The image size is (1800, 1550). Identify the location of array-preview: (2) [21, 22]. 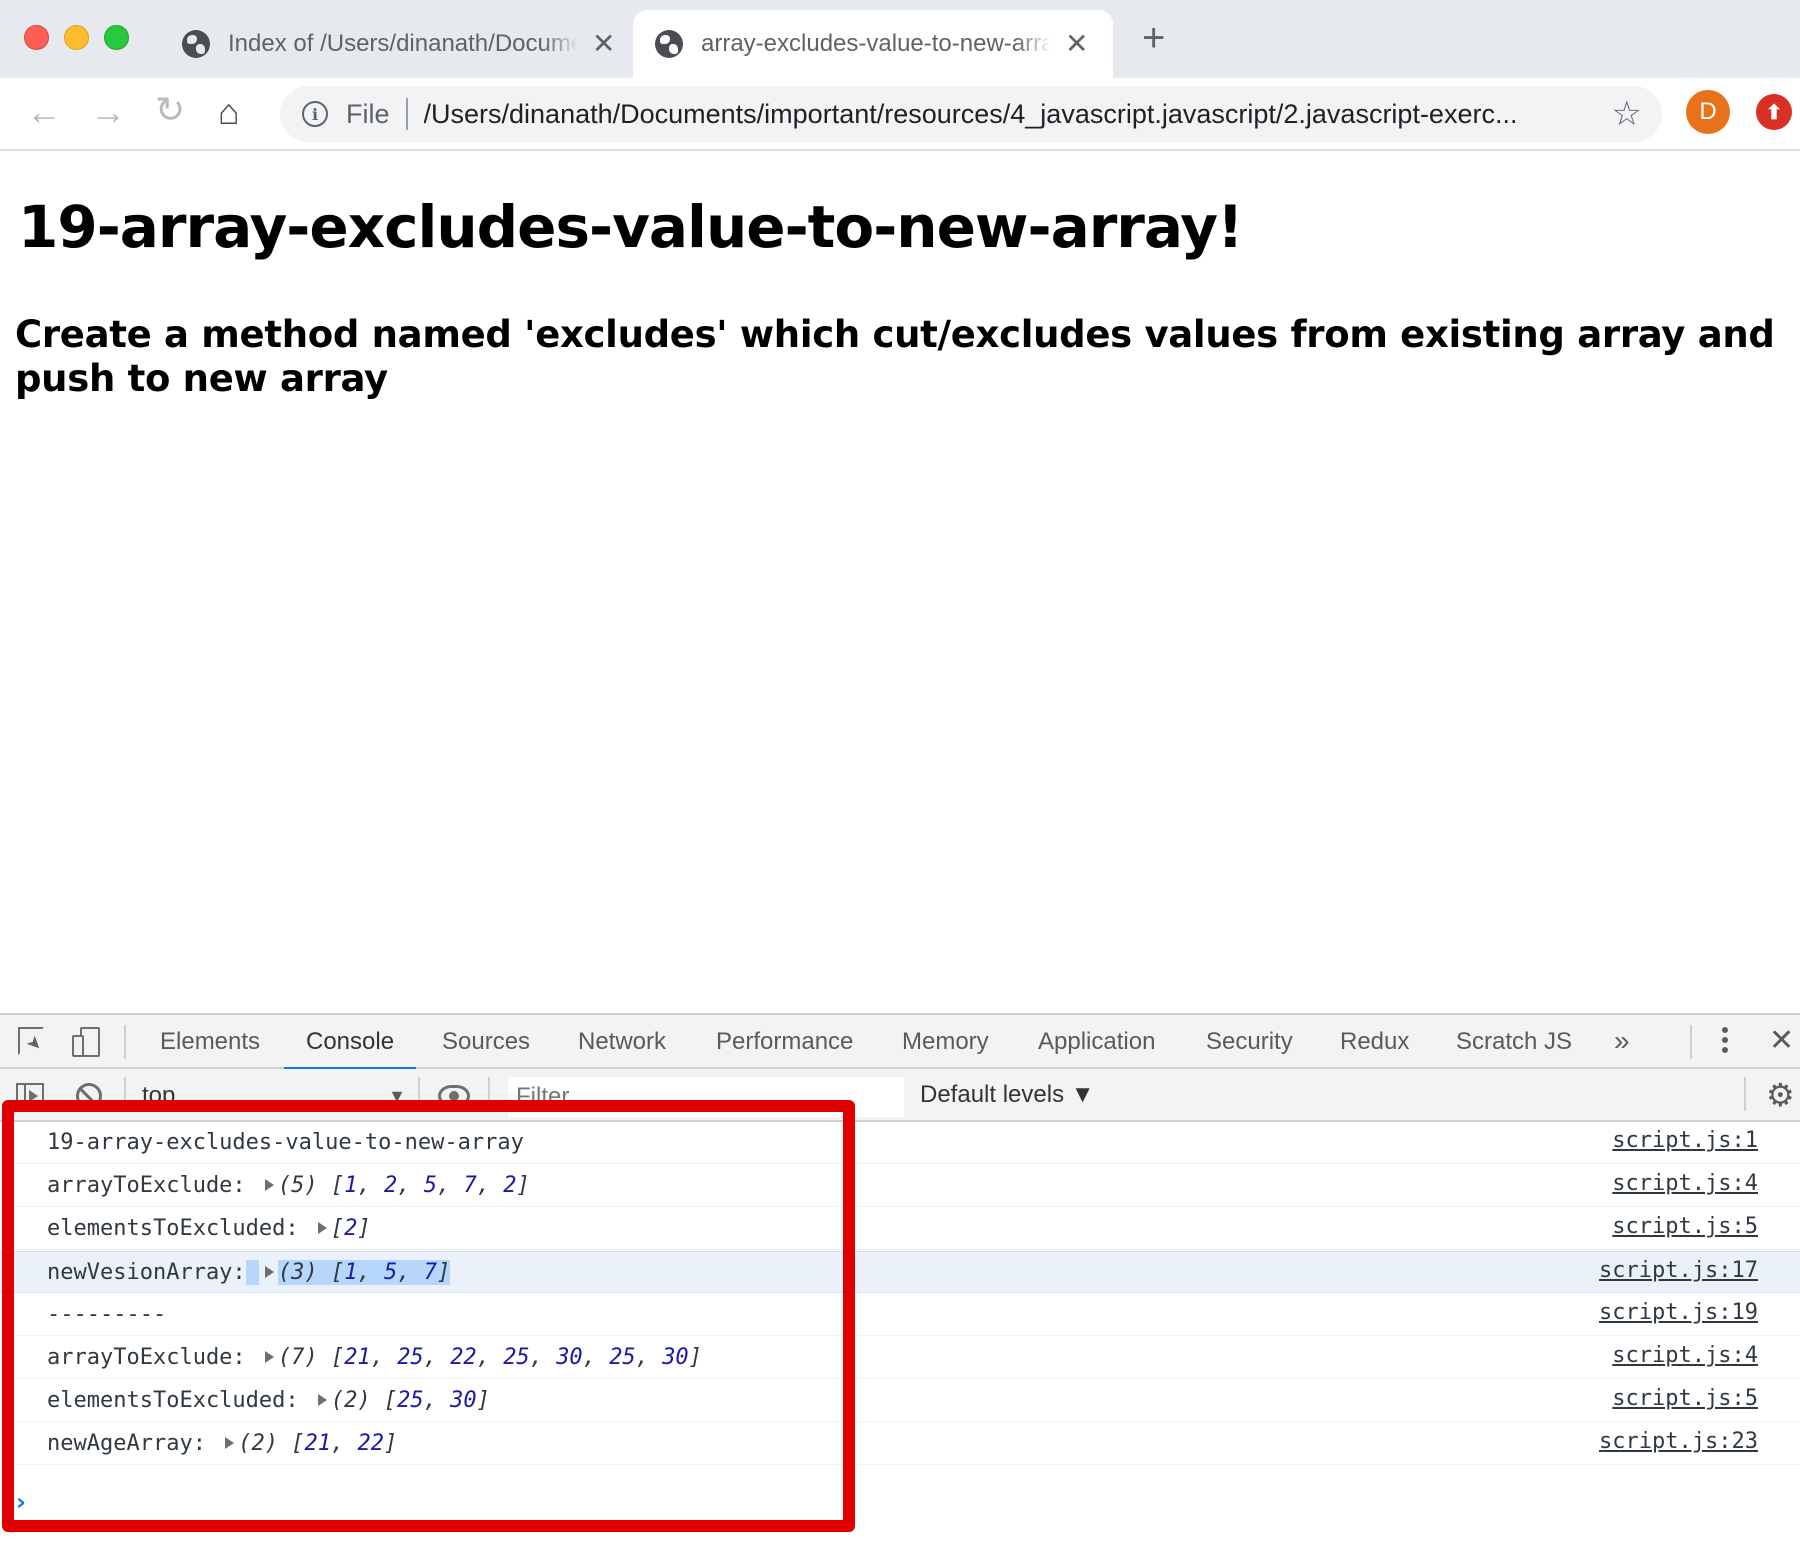
(318, 1443).